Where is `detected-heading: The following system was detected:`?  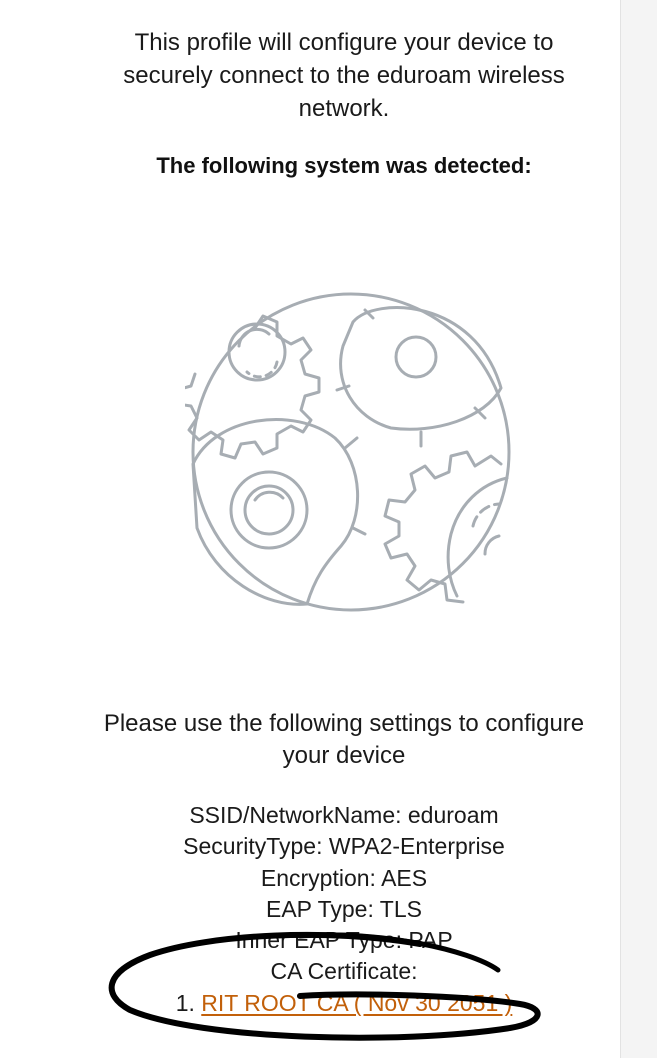
detected-heading: The following system was detected: is located at coordinates (344, 165).